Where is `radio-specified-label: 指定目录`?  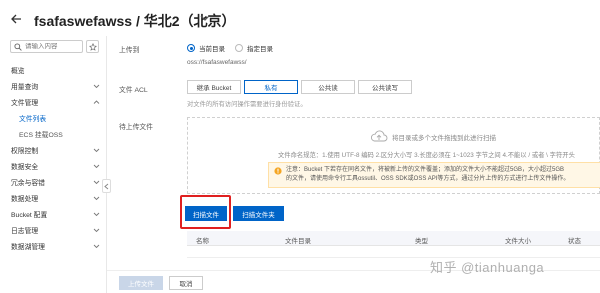 radio-specified-label: 指定目录 is located at coordinates (260, 49).